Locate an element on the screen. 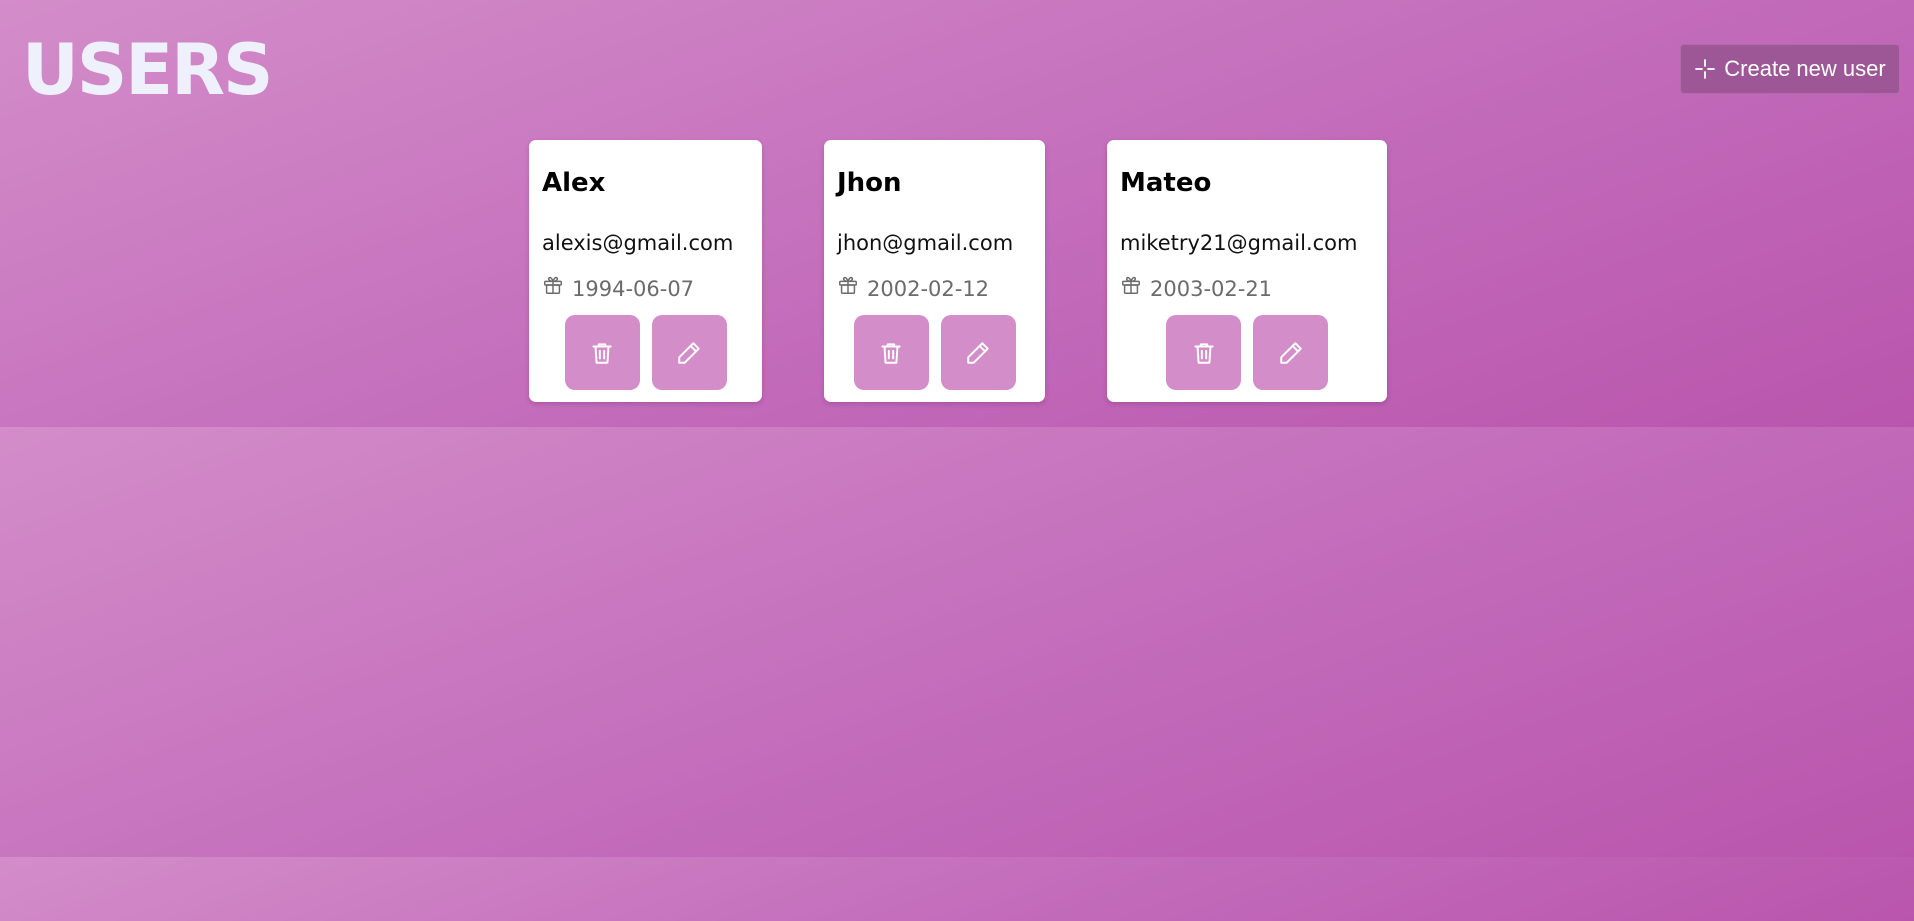 This screenshot has width=1914, height=921. create-new-user-button: Create new user is located at coordinates (1790, 69).